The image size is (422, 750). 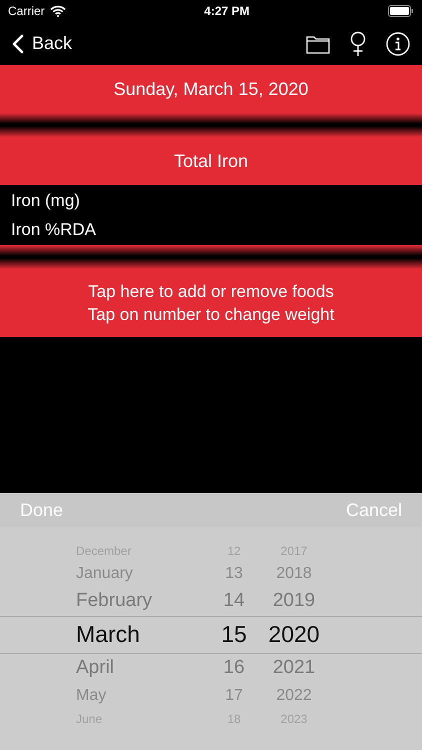 I want to click on status-time: 4:27 PM, so click(x=227, y=11).